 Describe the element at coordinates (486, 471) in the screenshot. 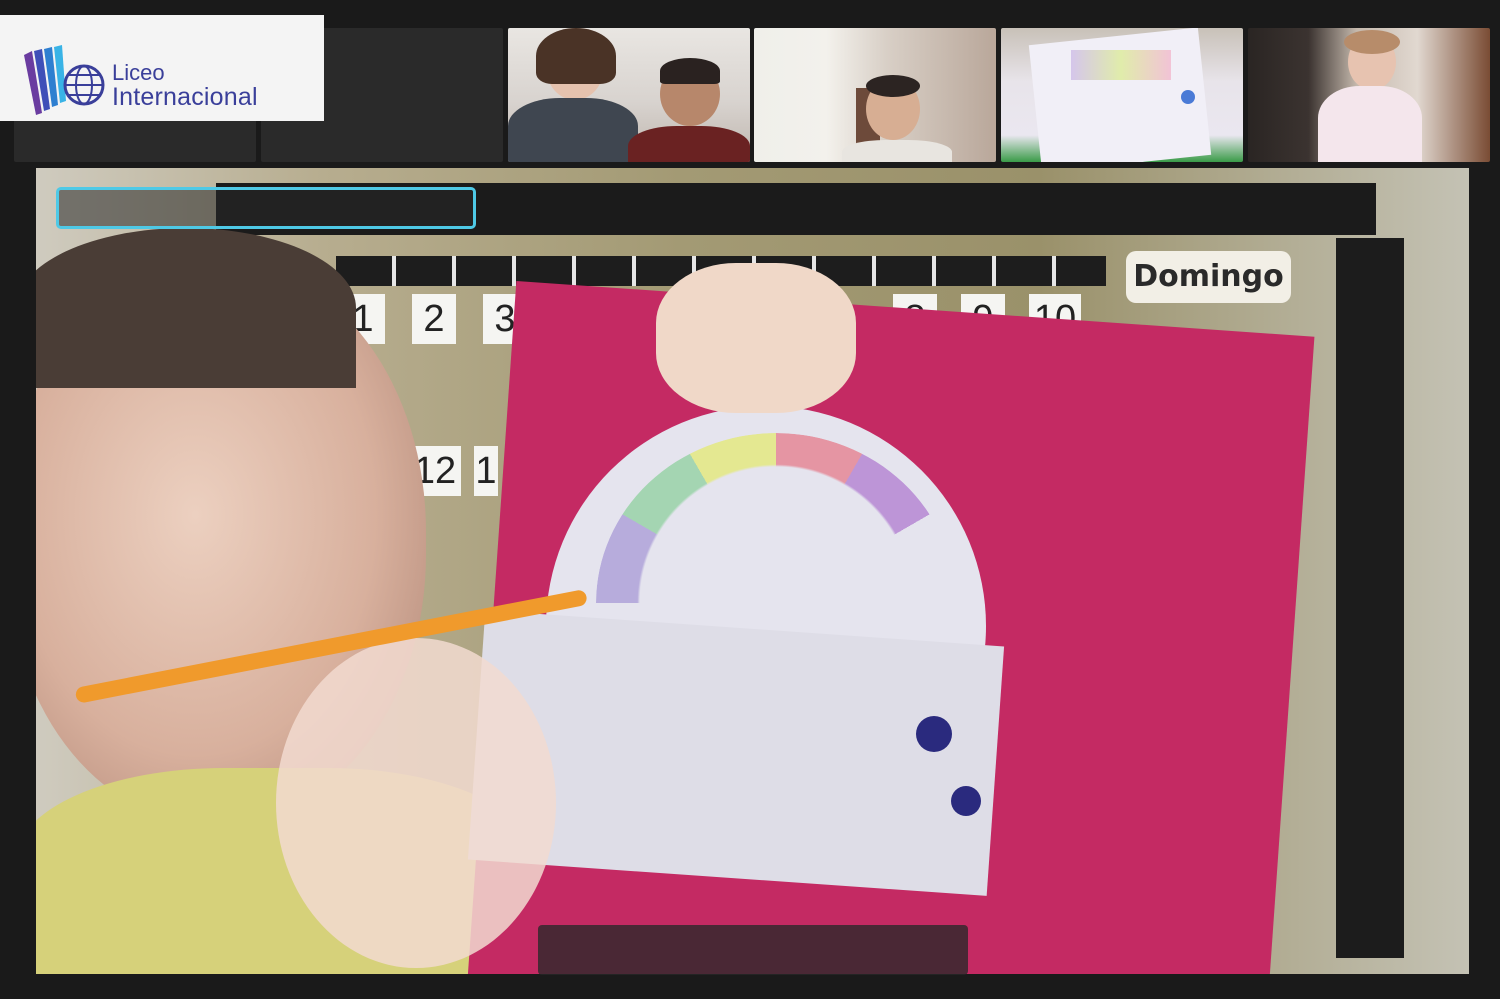

I see `calendar-number: 1` at that location.